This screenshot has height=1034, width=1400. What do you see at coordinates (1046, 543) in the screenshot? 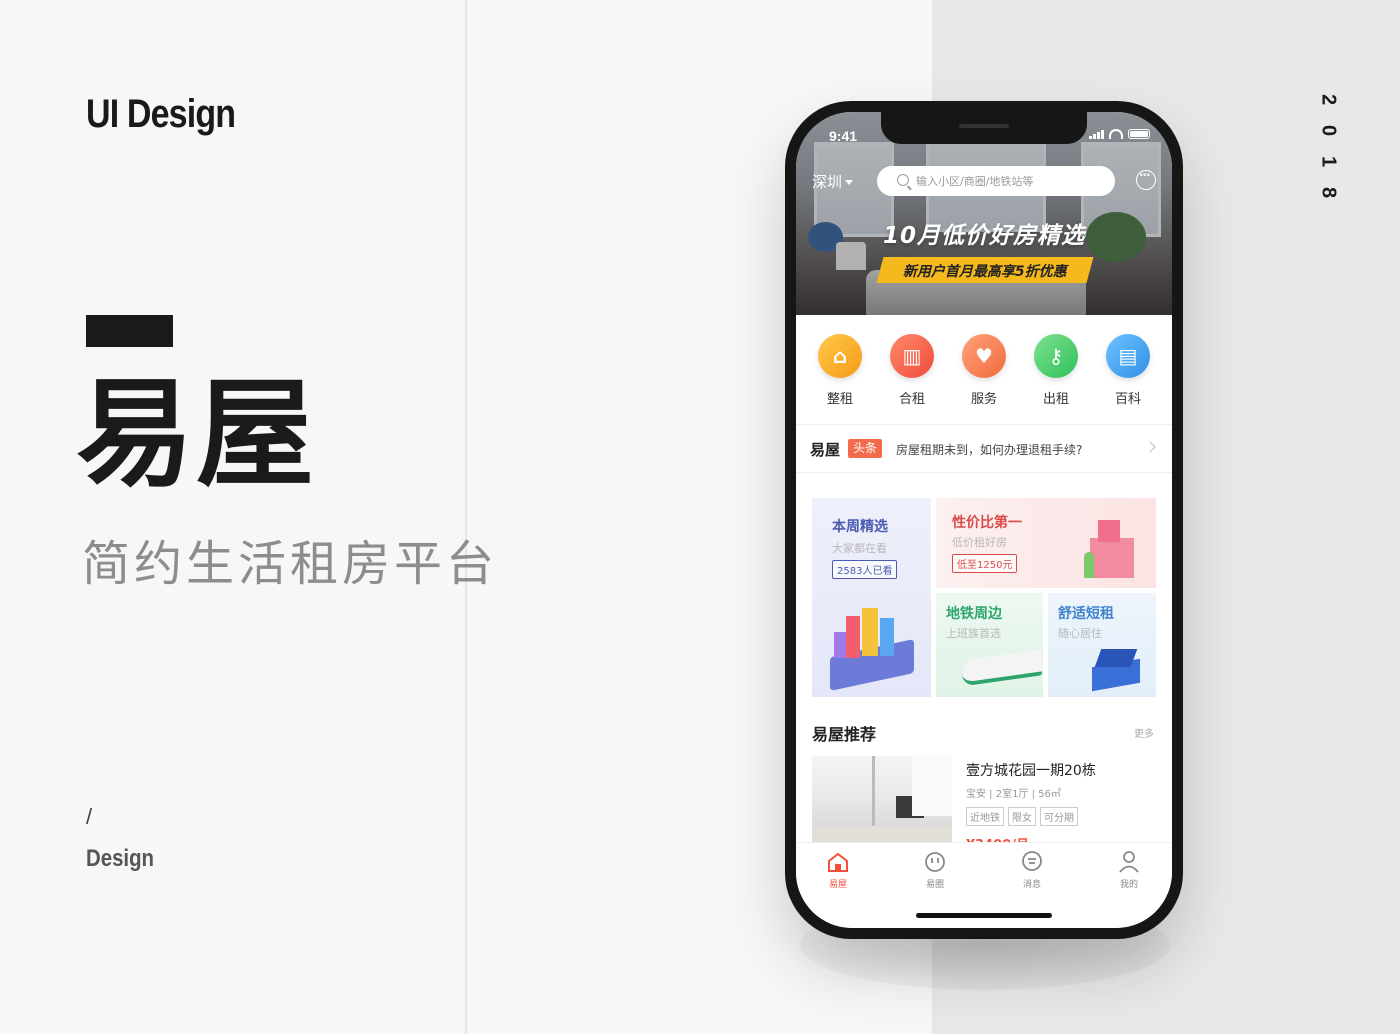
I see `feature-best-value: 性价比第一 低价租好房 低至1250元` at bounding box center [1046, 543].